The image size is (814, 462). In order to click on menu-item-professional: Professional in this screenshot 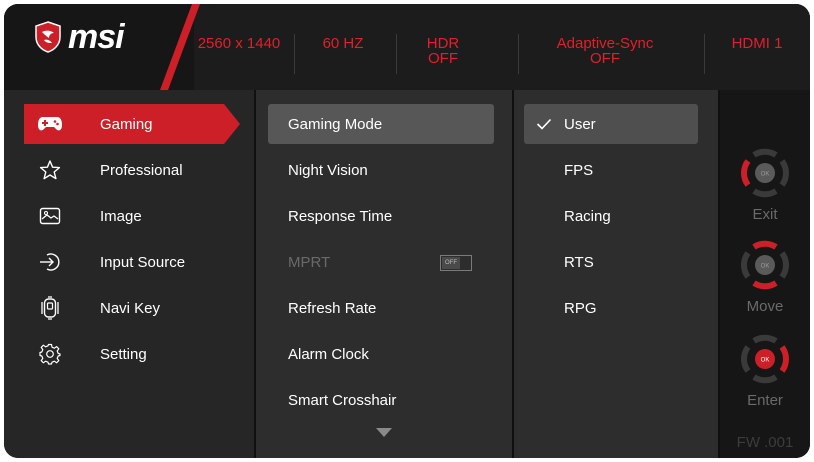, I will do `click(132, 170)`.